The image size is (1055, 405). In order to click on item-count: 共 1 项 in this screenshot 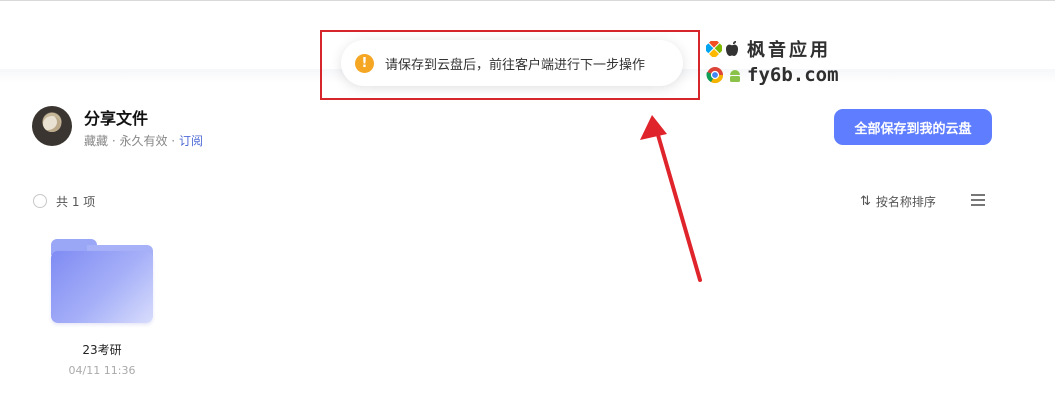, I will do `click(76, 202)`.